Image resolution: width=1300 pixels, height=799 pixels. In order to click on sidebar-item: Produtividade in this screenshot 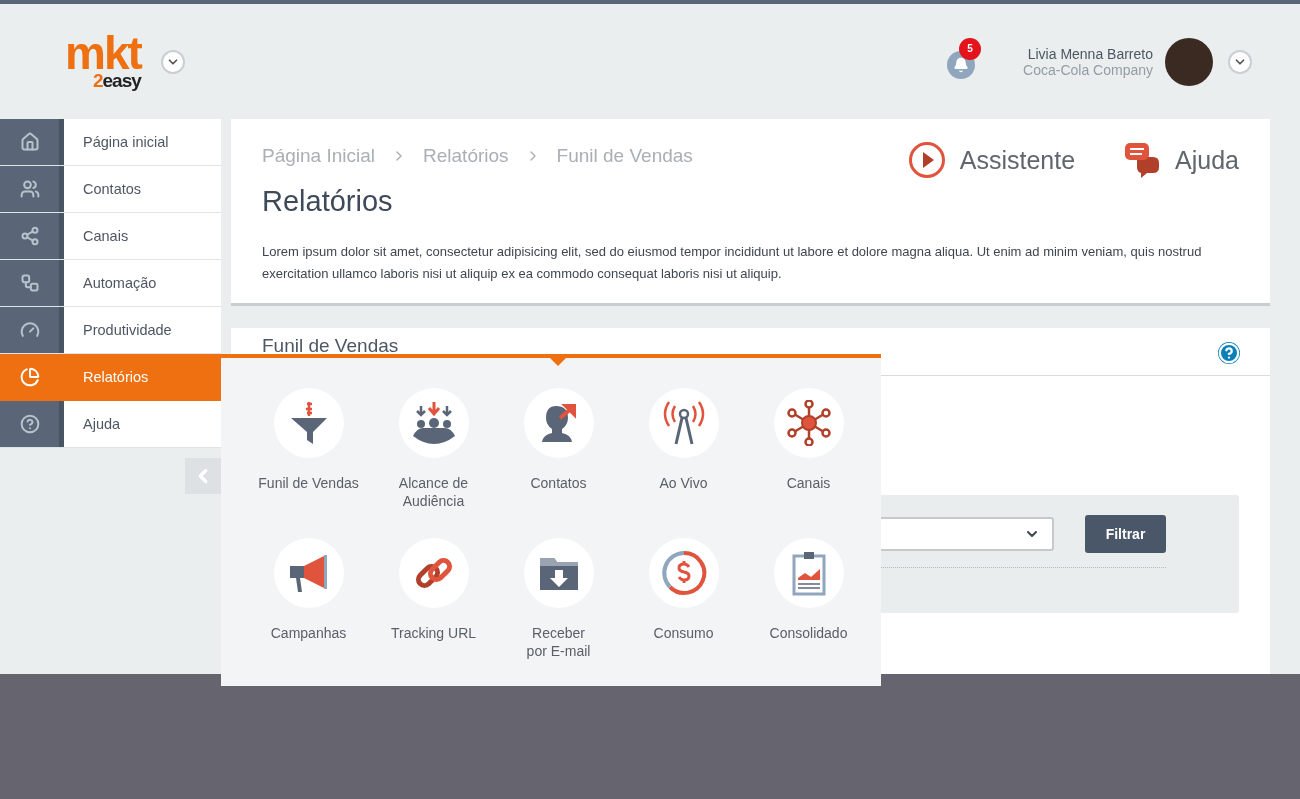, I will do `click(110, 330)`.